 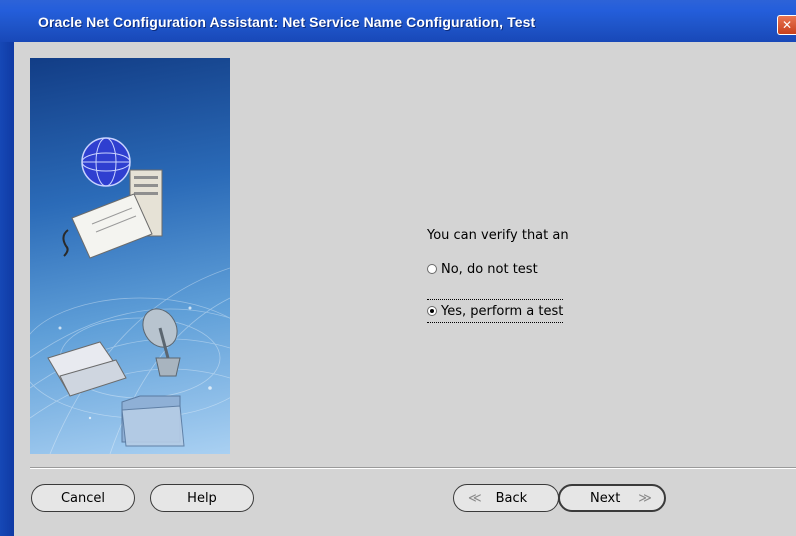 I want to click on prompt-text: You can verify that an, so click(x=498, y=235).